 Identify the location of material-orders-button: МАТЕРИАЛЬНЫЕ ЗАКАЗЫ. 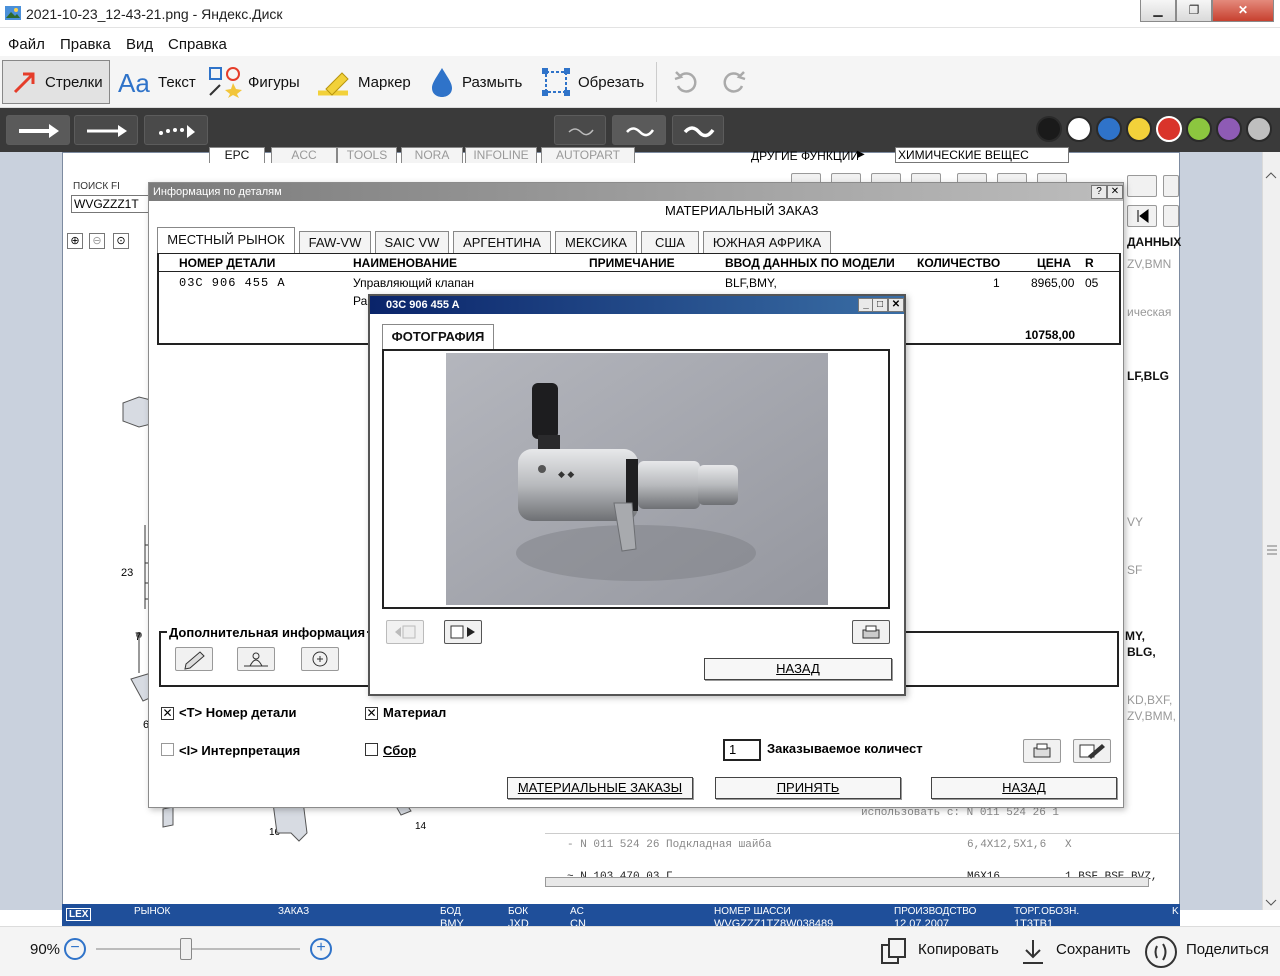
(600, 788).